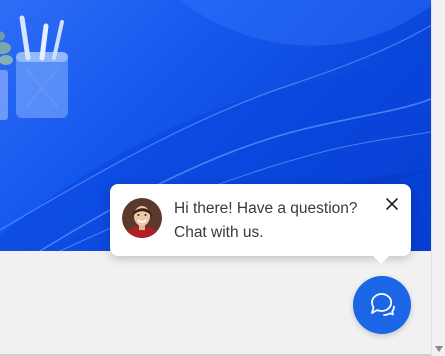 This screenshot has width=445, height=356. I want to click on pen-holder-illustration, so click(42, 66).